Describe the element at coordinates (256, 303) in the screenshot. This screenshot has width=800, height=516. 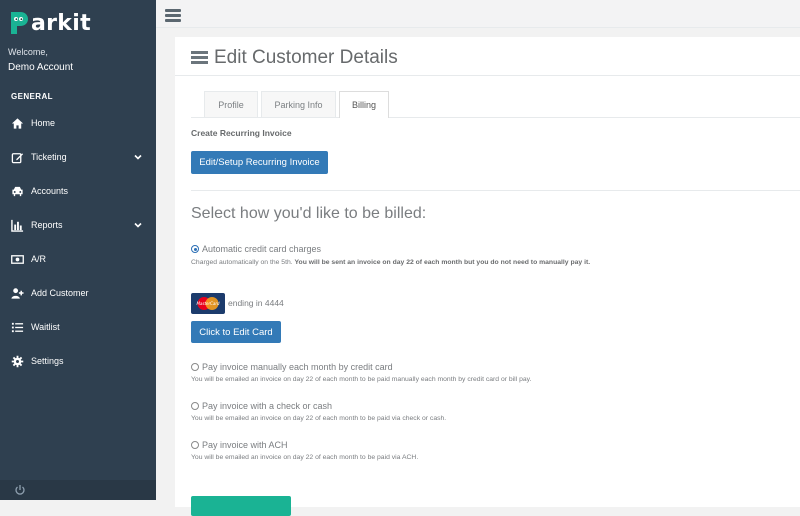
I see `card-ending: ending in 4444` at that location.